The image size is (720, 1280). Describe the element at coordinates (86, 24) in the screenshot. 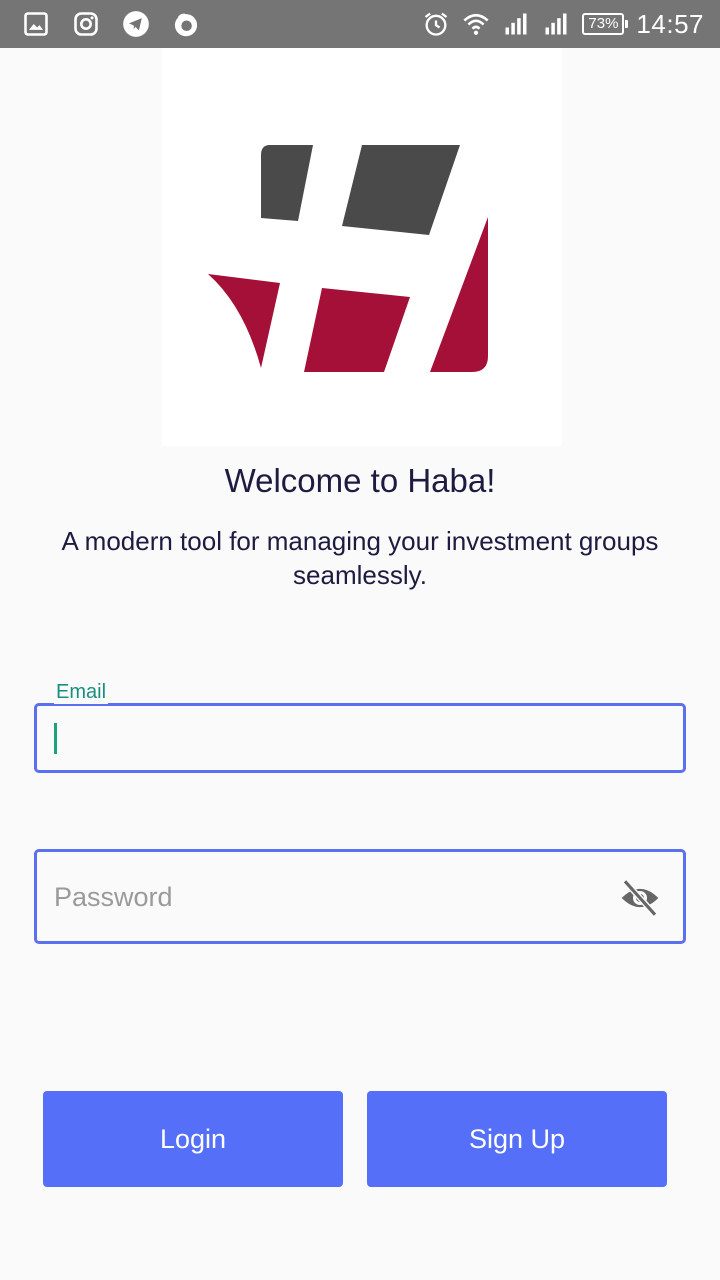

I see `instagram-icon` at that location.